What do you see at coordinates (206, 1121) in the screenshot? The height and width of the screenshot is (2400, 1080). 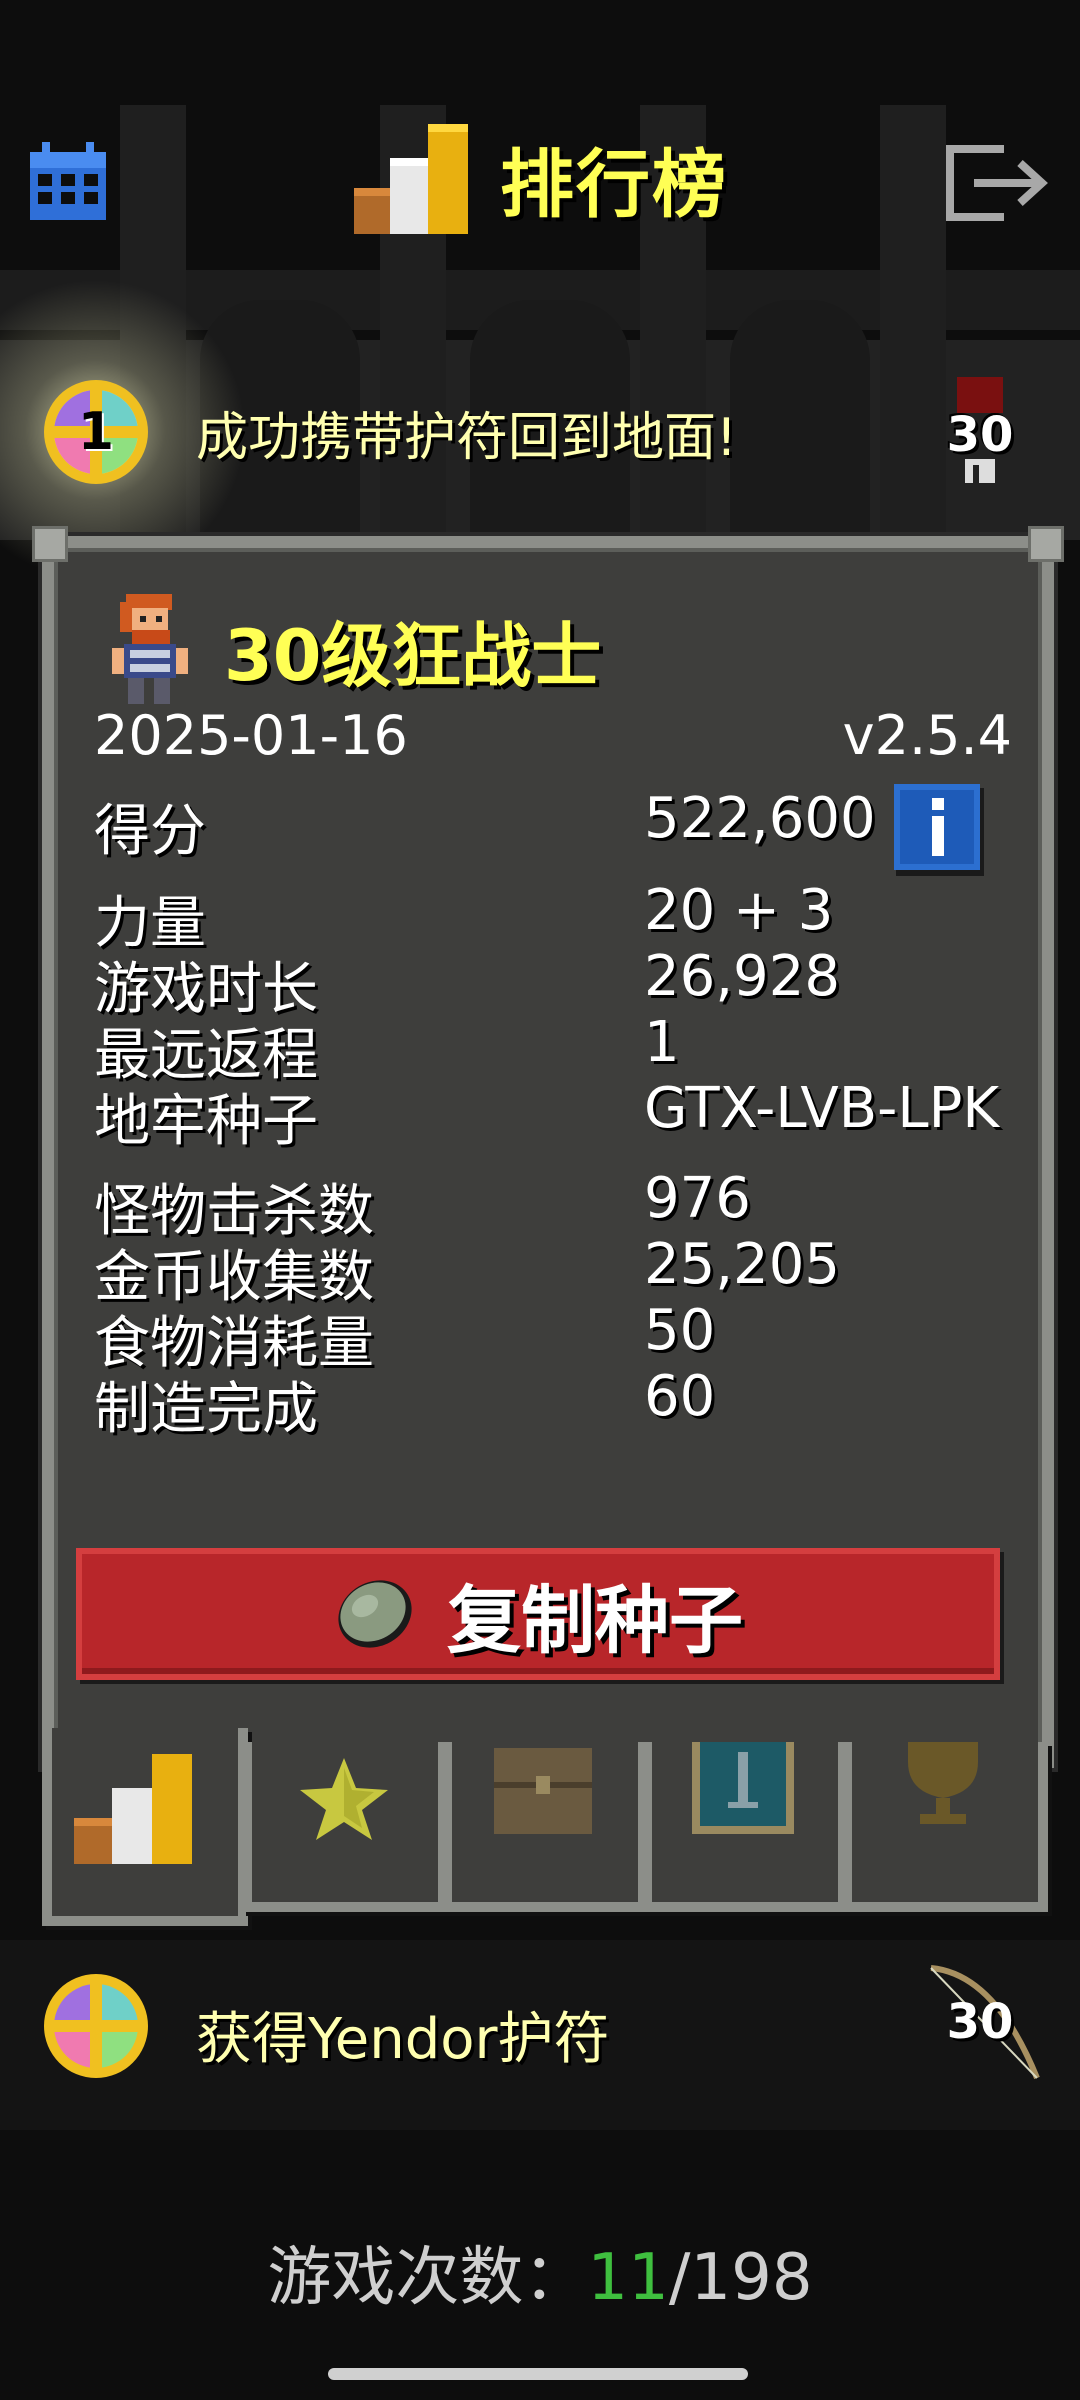 I see `stat-label-seed: 地牢种子` at bounding box center [206, 1121].